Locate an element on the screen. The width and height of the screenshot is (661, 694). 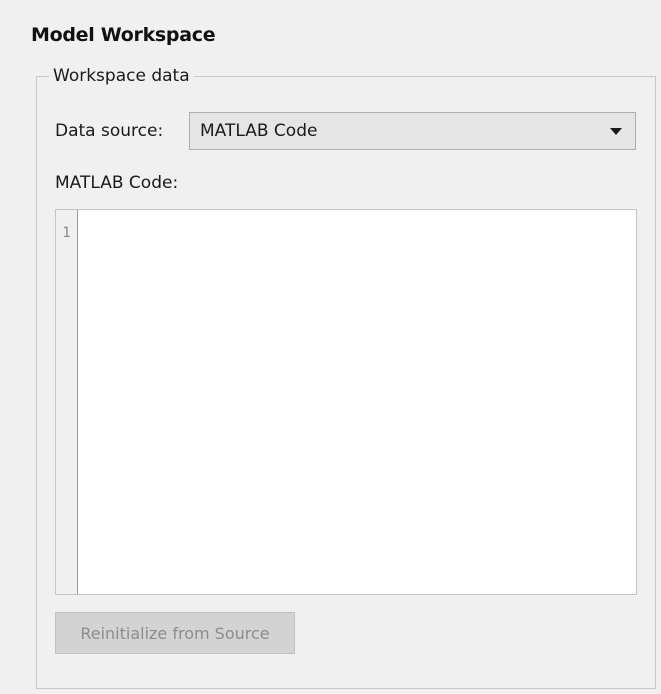
data-source-label: Data source: is located at coordinates (109, 131).